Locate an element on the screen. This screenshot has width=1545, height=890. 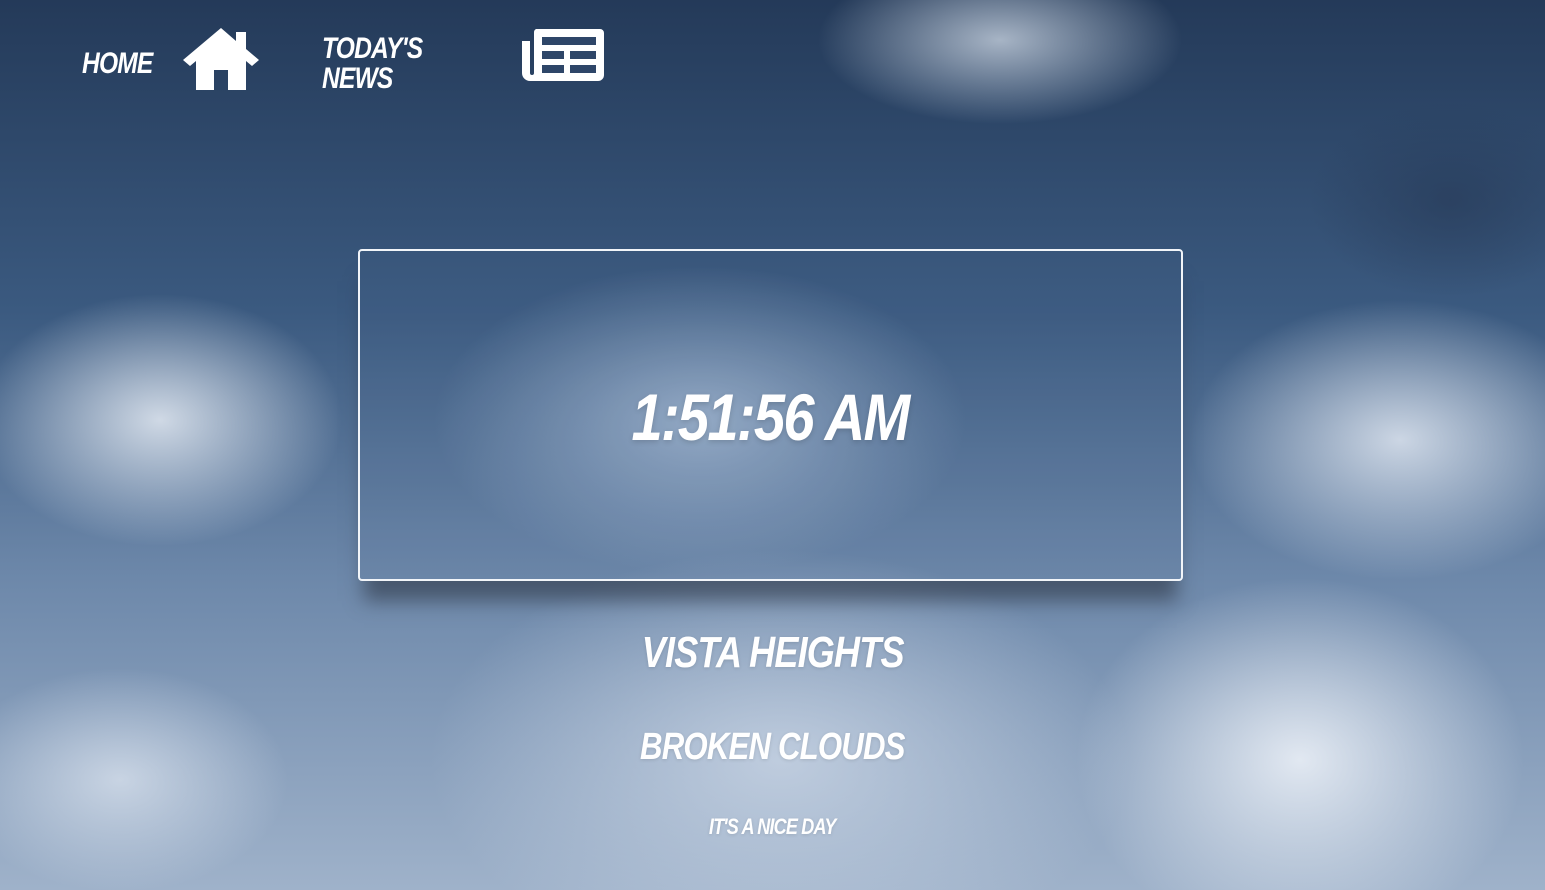
todays-news-link: Today's News is located at coordinates (463, 58).